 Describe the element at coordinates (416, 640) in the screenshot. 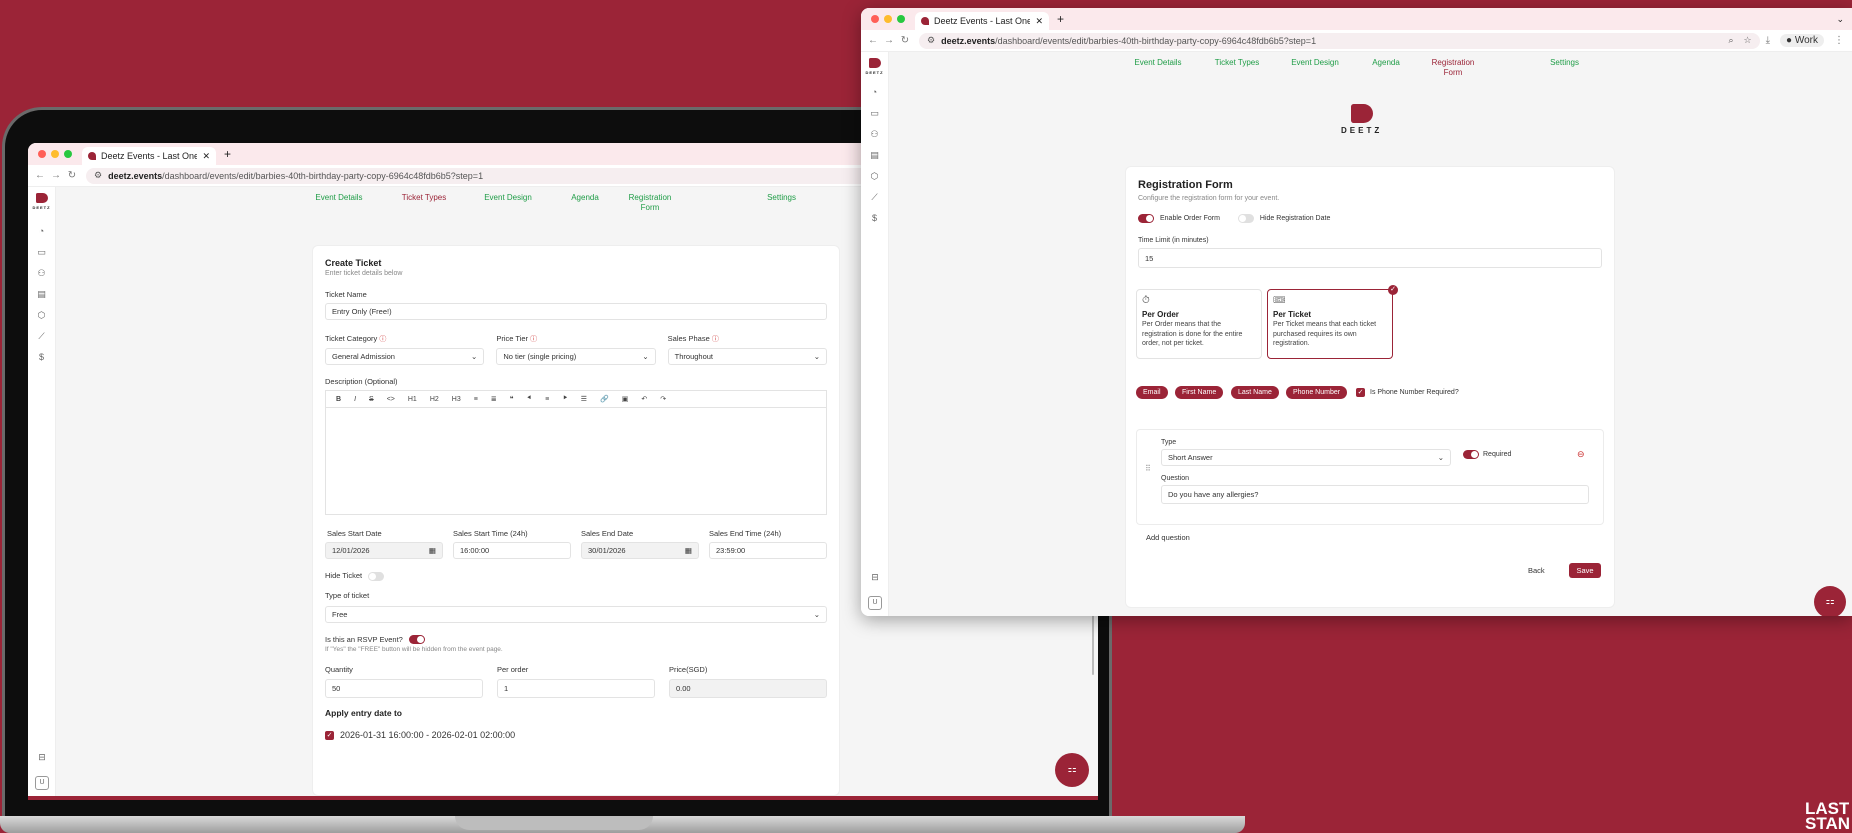

I see `rsvp-toggle` at that location.